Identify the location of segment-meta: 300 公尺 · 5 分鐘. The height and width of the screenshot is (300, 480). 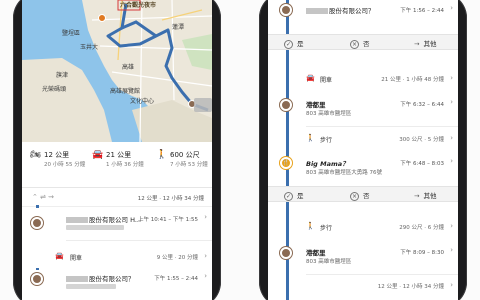
(421, 140).